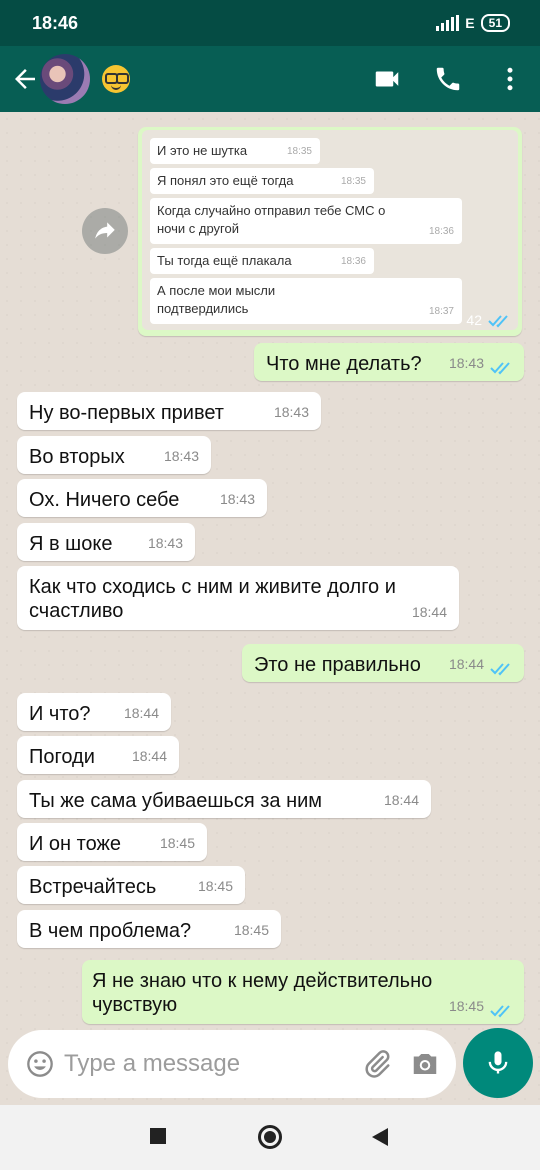 This screenshot has height=1170, width=540. What do you see at coordinates (77, 457) in the screenshot?
I see `message-text: Во вторых` at bounding box center [77, 457].